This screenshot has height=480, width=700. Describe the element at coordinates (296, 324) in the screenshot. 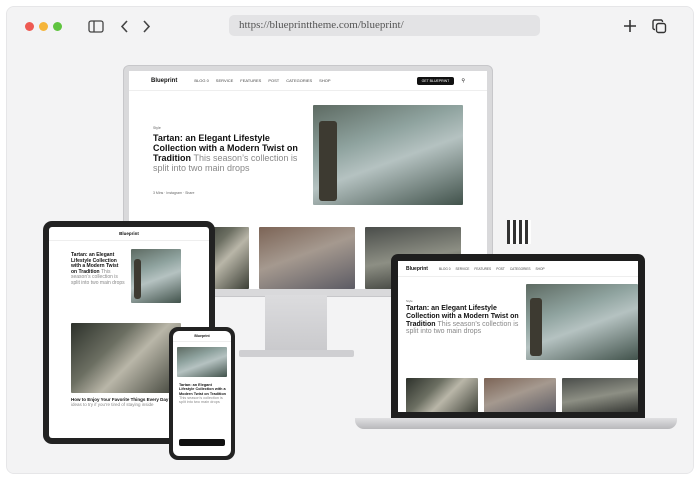

I see `monitor-stand` at that location.